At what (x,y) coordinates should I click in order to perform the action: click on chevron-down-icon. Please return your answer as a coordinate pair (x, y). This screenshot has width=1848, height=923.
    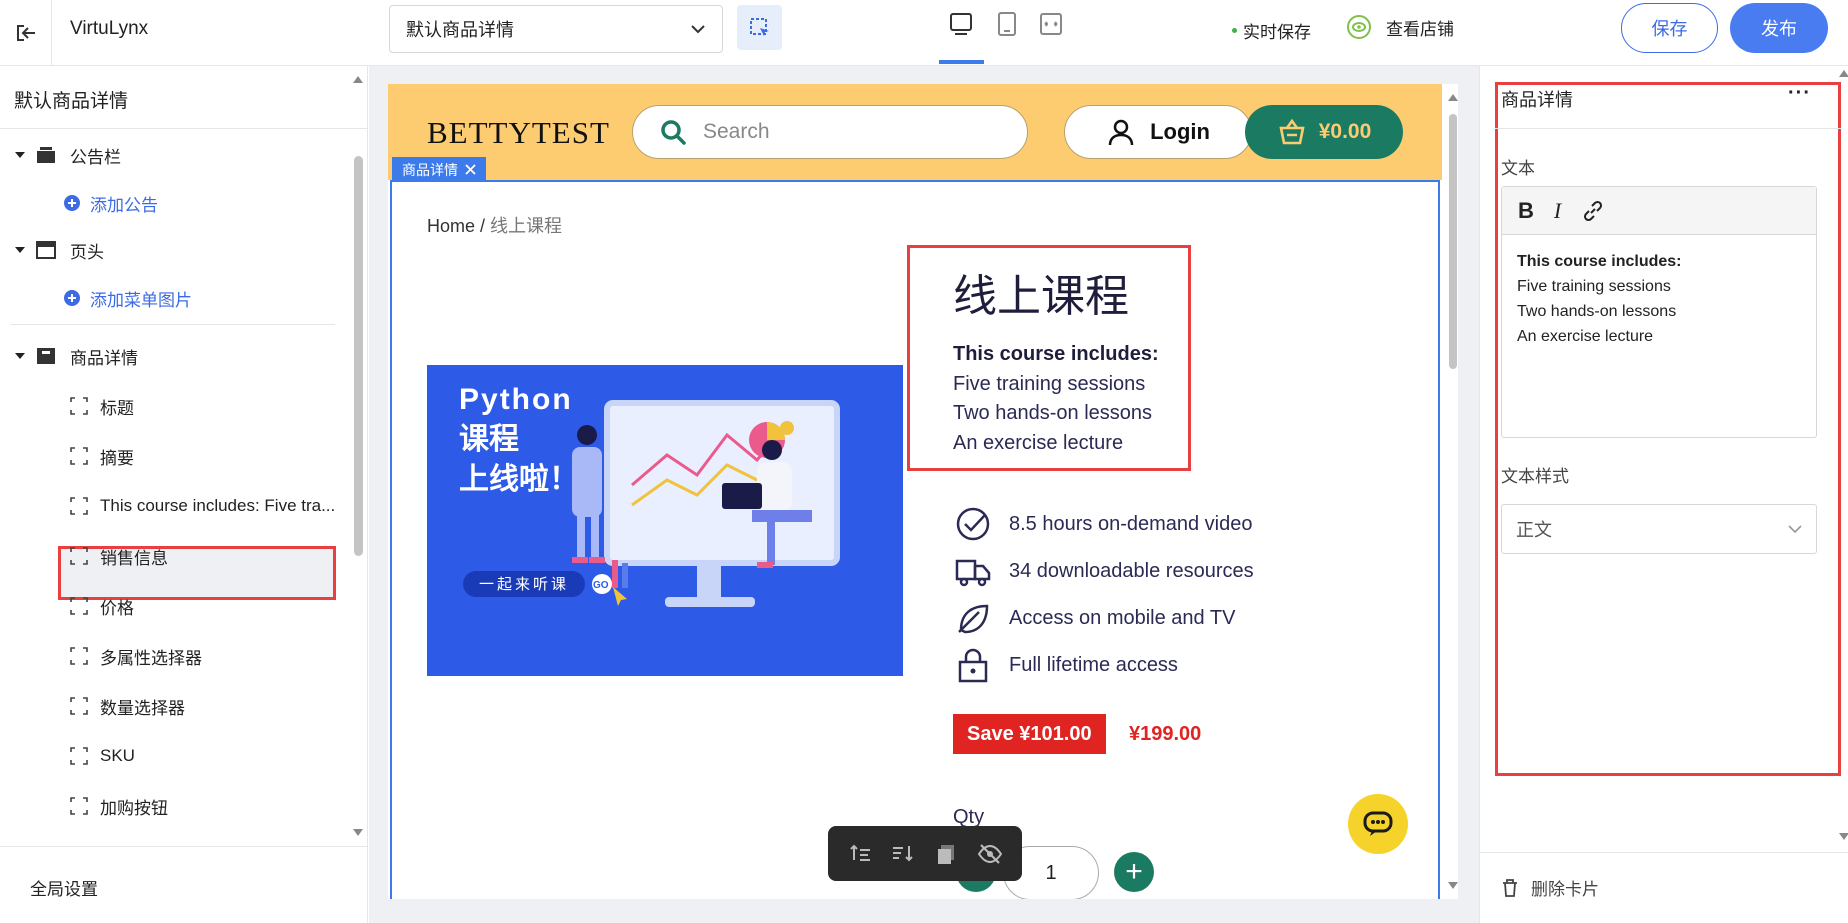
    Looking at the image, I should click on (1795, 528).